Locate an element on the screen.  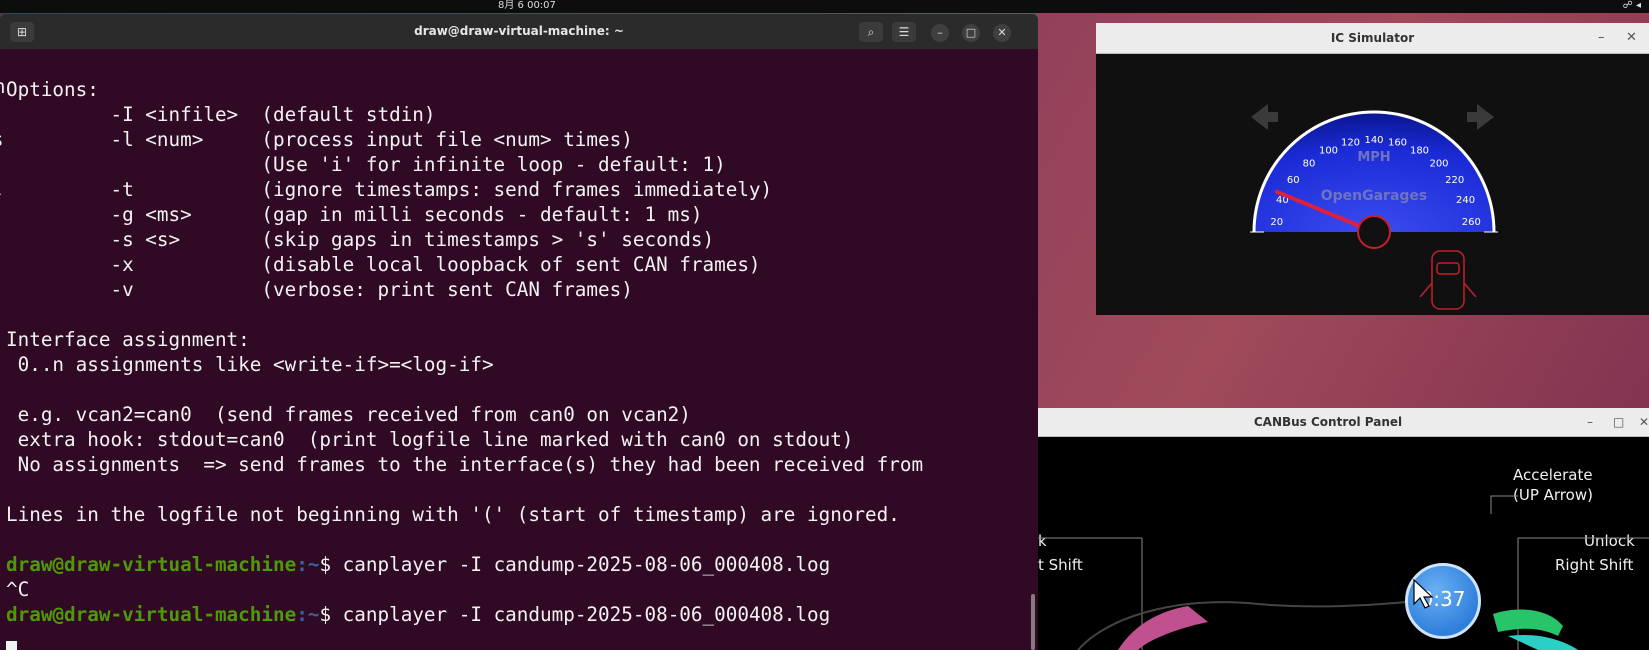
car-graphic is located at coordinates (1343, 572).